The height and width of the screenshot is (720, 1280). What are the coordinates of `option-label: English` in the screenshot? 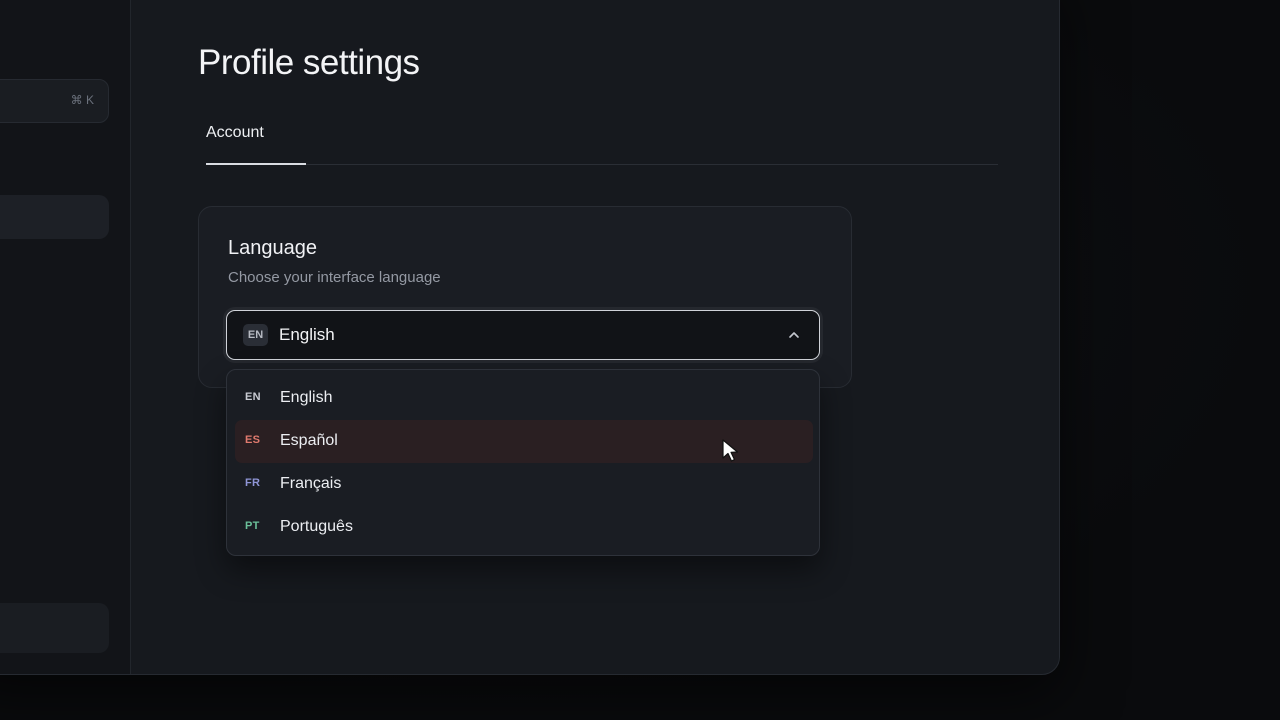 It's located at (306, 397).